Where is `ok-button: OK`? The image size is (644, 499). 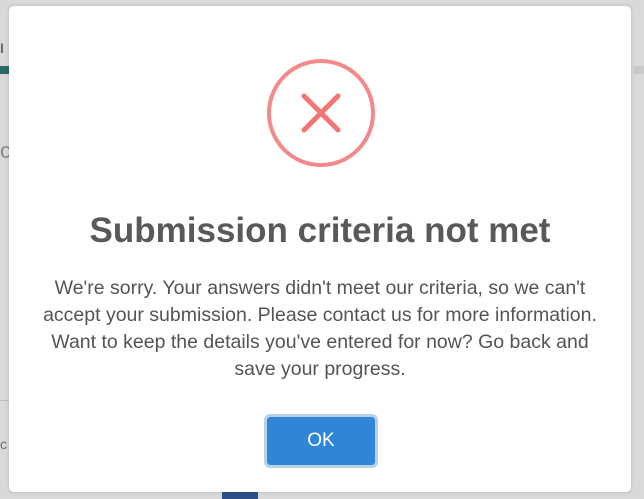 ok-button: OK is located at coordinates (321, 441).